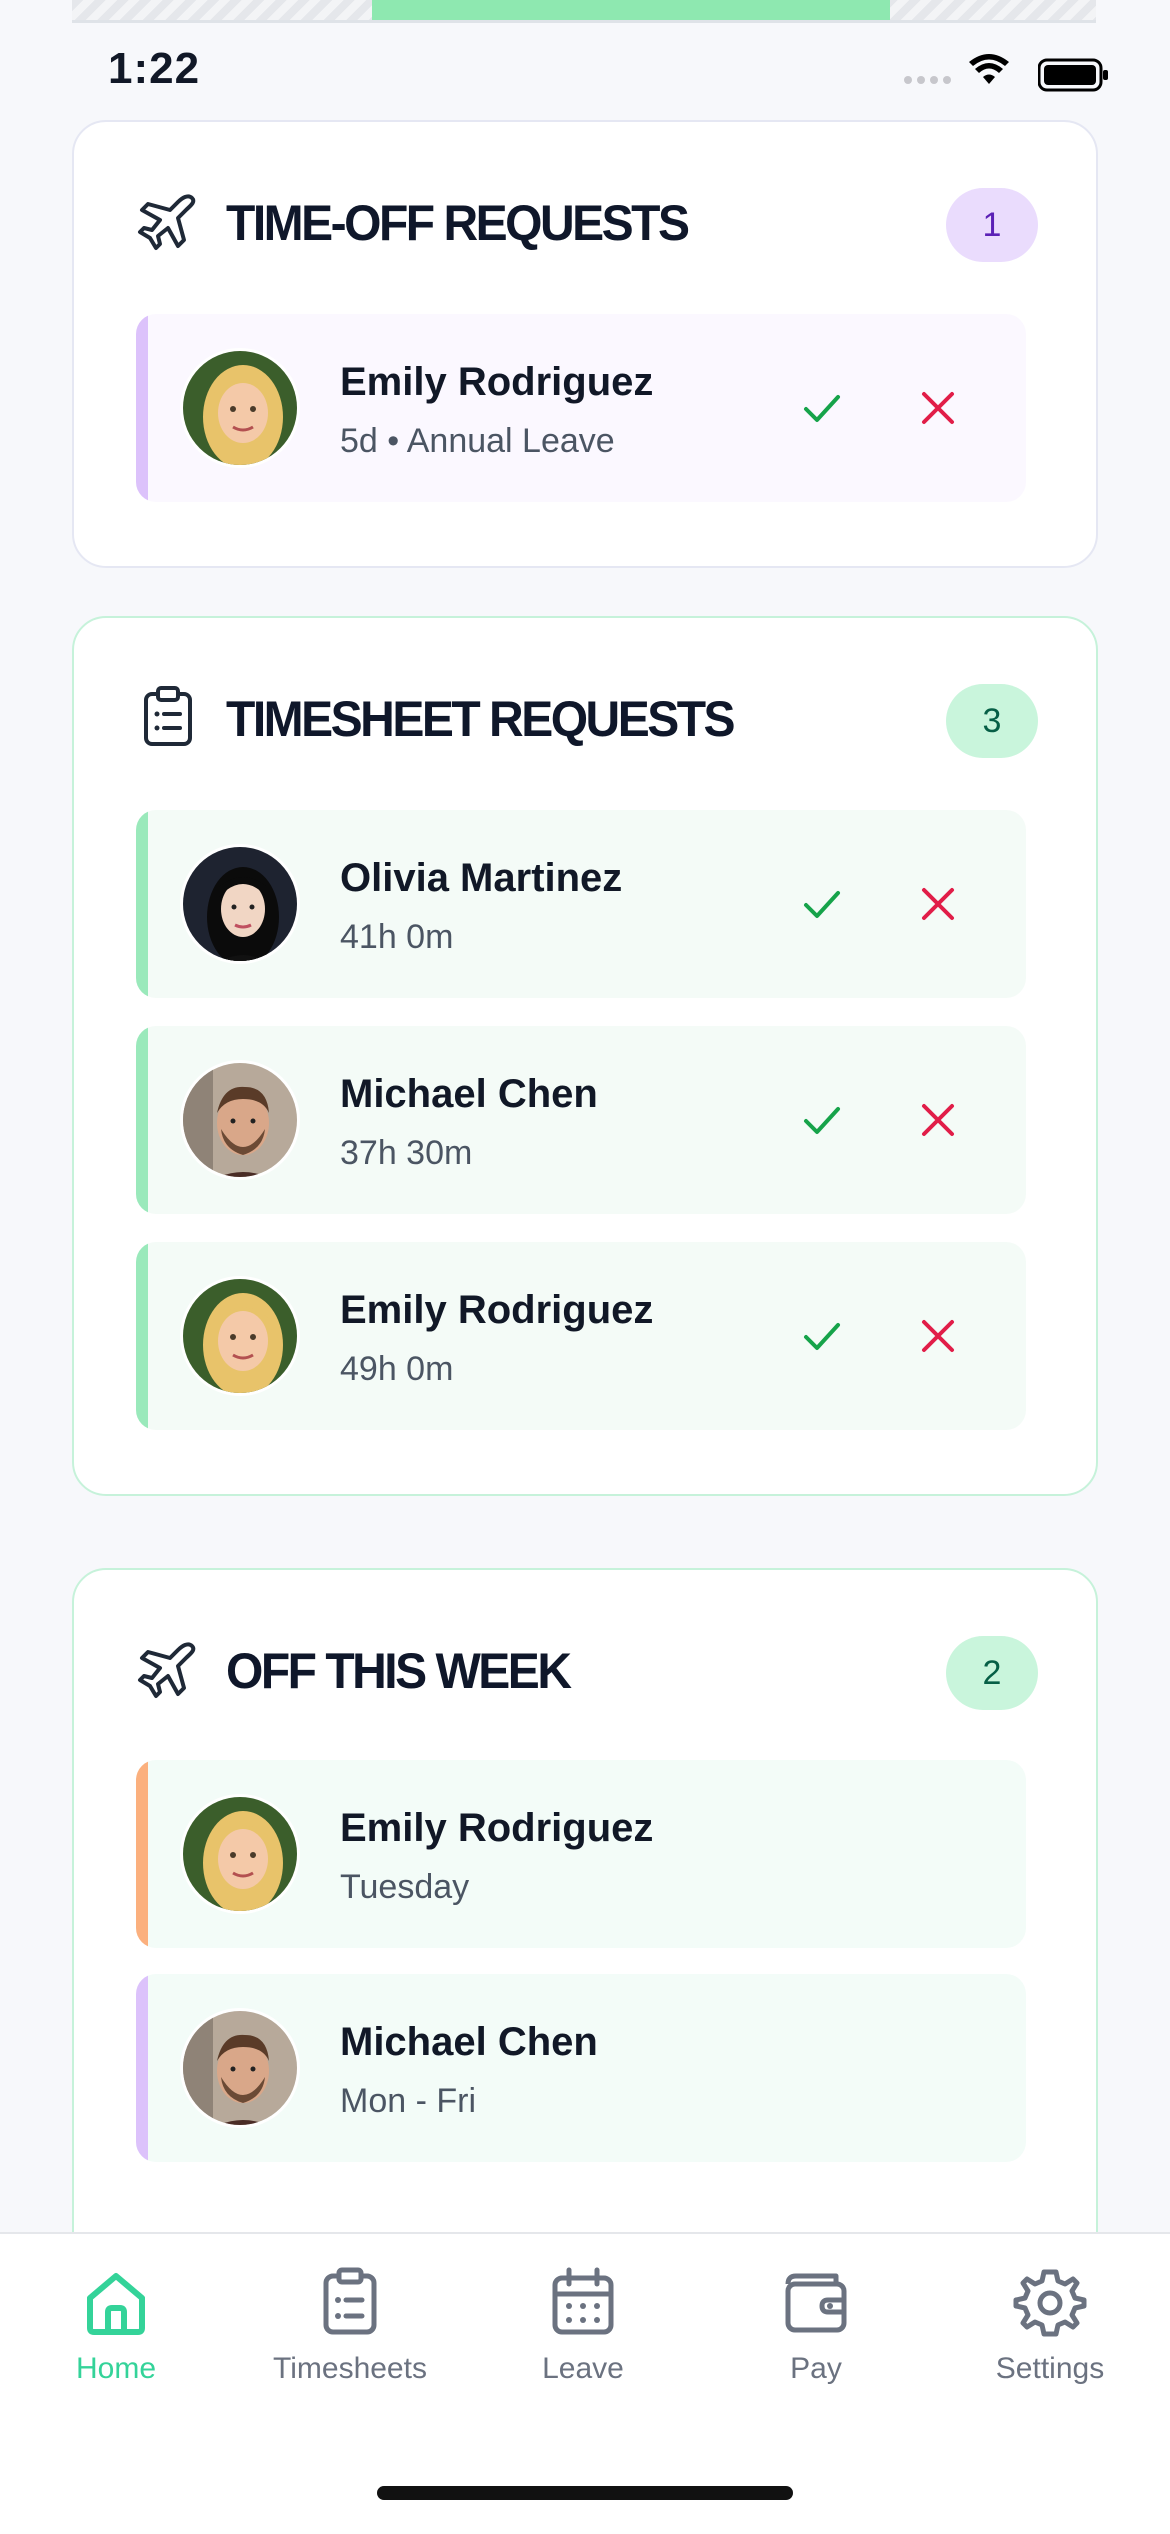 Image resolution: width=1170 pixels, height=2534 pixels. I want to click on battery-icon, so click(1073, 75).